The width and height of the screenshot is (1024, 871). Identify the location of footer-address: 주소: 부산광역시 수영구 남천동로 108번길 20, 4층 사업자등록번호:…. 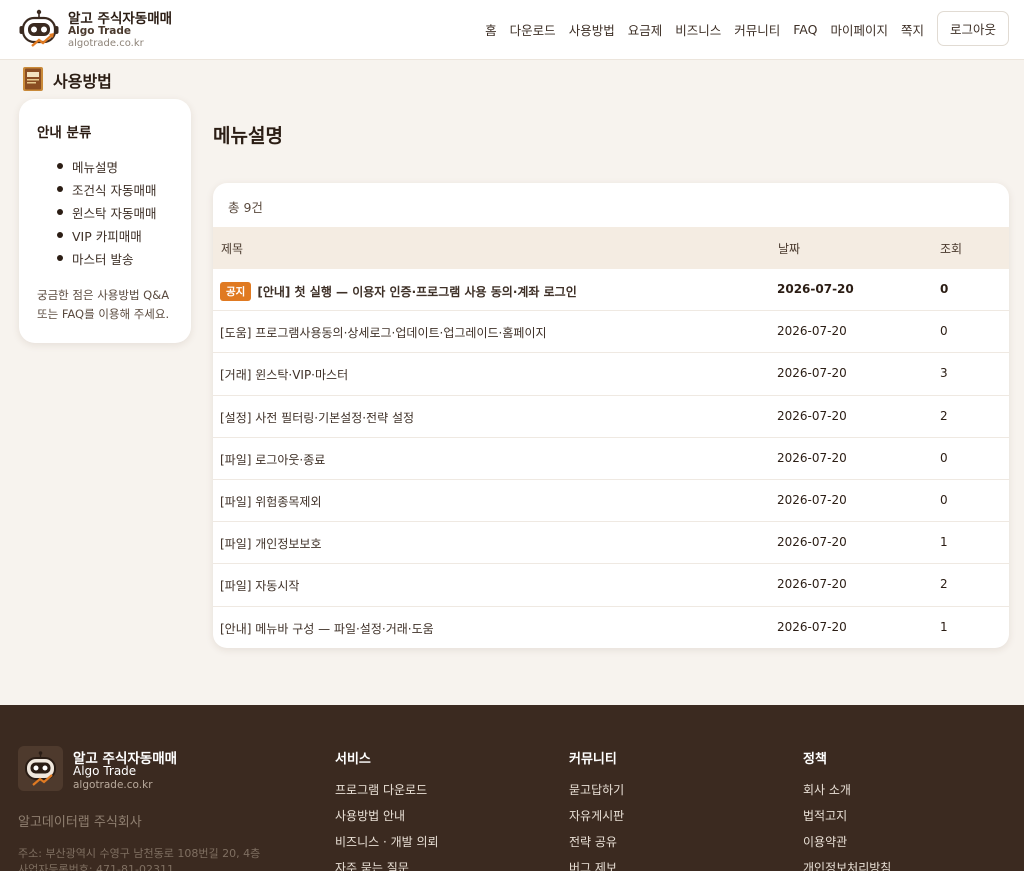
(139, 858).